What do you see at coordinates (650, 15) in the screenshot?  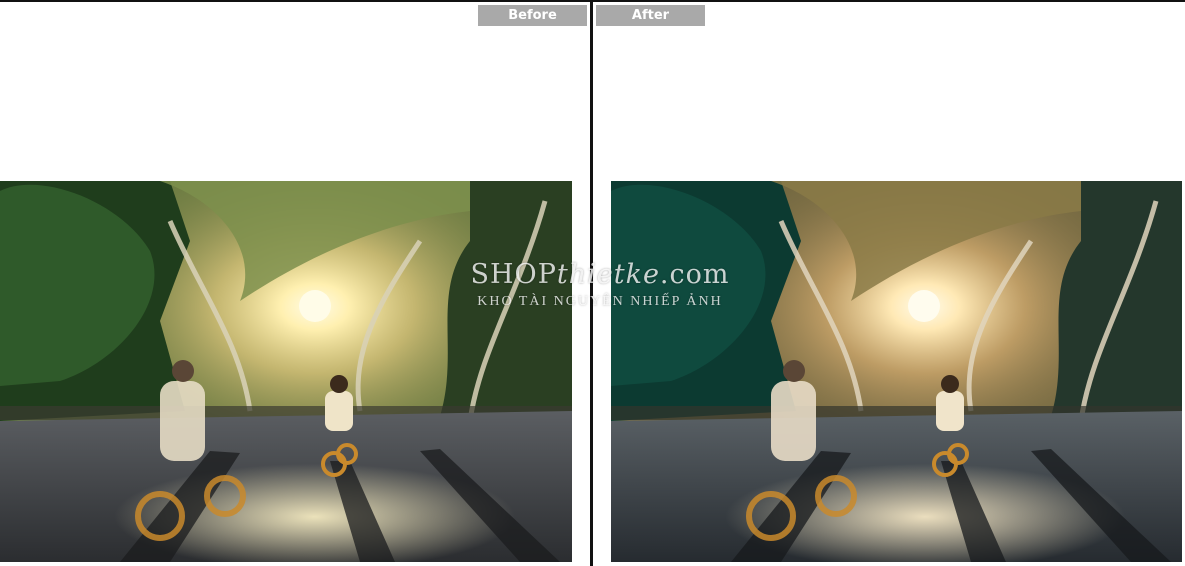 I see `after-label: After` at bounding box center [650, 15].